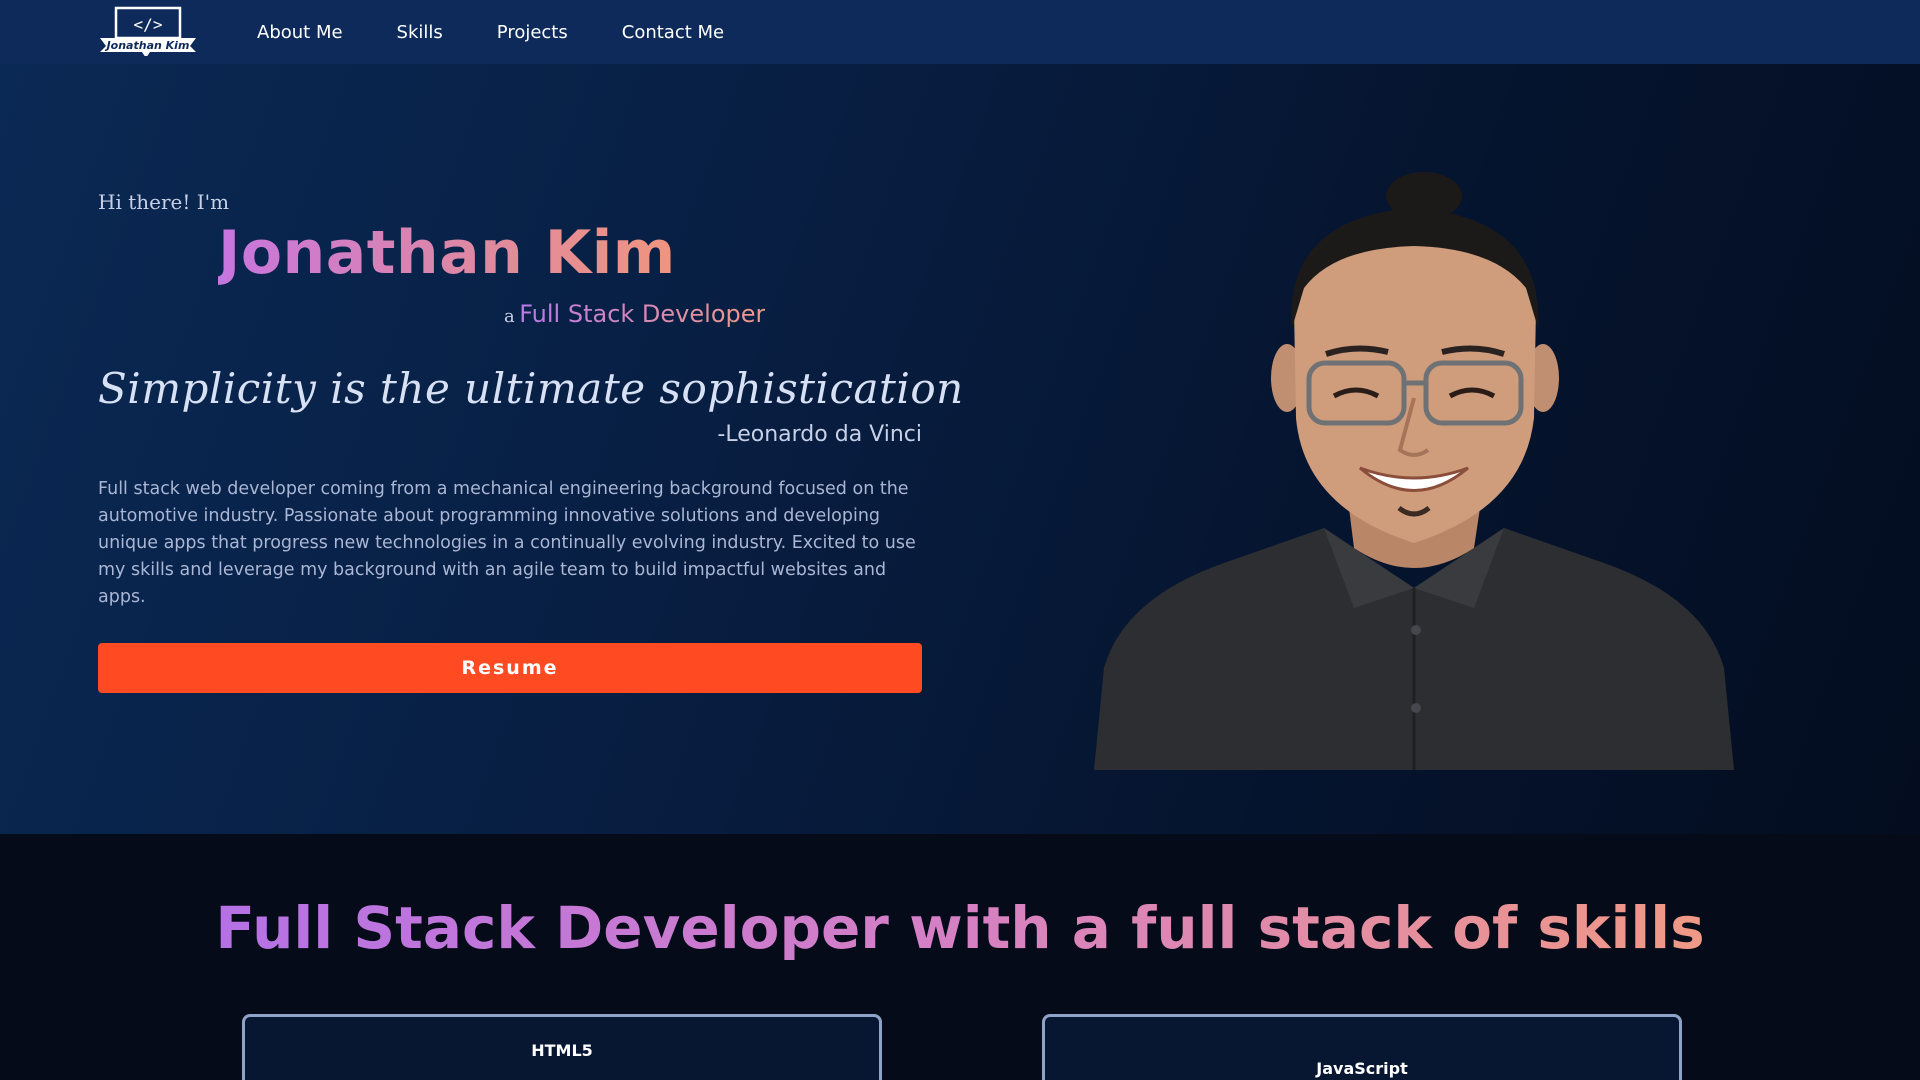 The height and width of the screenshot is (1080, 1920). What do you see at coordinates (819, 434) in the screenshot?
I see `quote-author: -Leonardo da Vinci` at bounding box center [819, 434].